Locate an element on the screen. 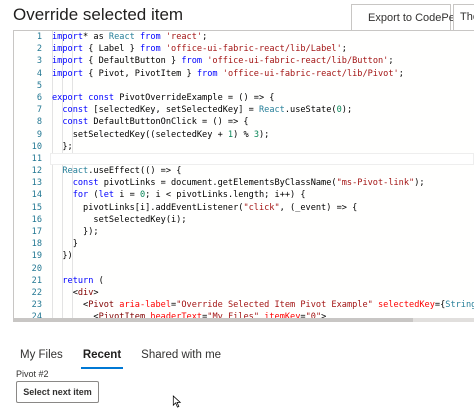 The height and width of the screenshot is (408, 474). code-line: 5 is located at coordinates (244, 86).